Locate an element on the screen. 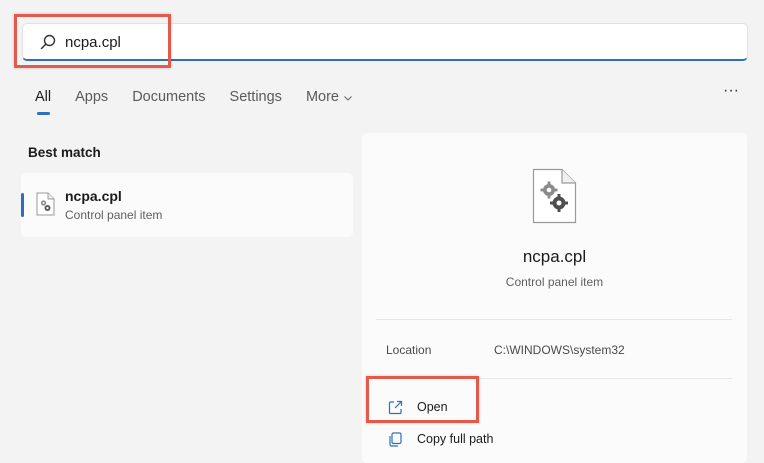 This screenshot has height=463, width=764. active-tab-indicator is located at coordinates (43, 113).